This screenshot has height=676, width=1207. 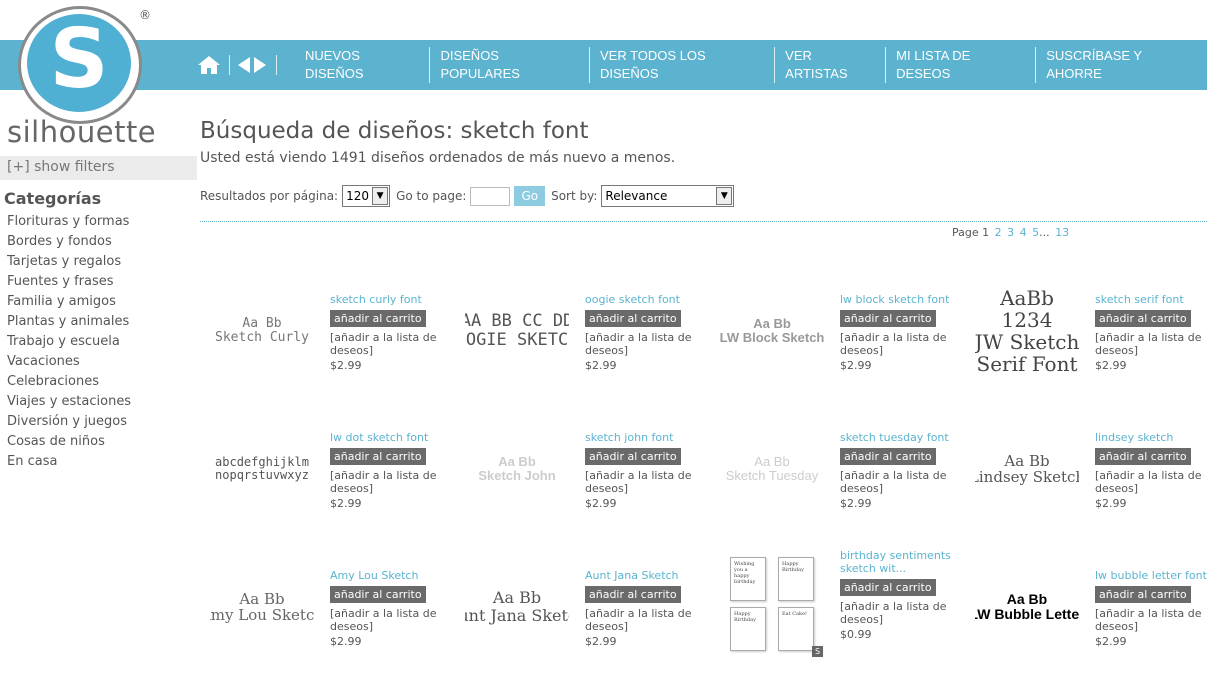 What do you see at coordinates (394, 131) in the screenshot?
I see `page-title: Búsqueda de diseños: sketch font` at bounding box center [394, 131].